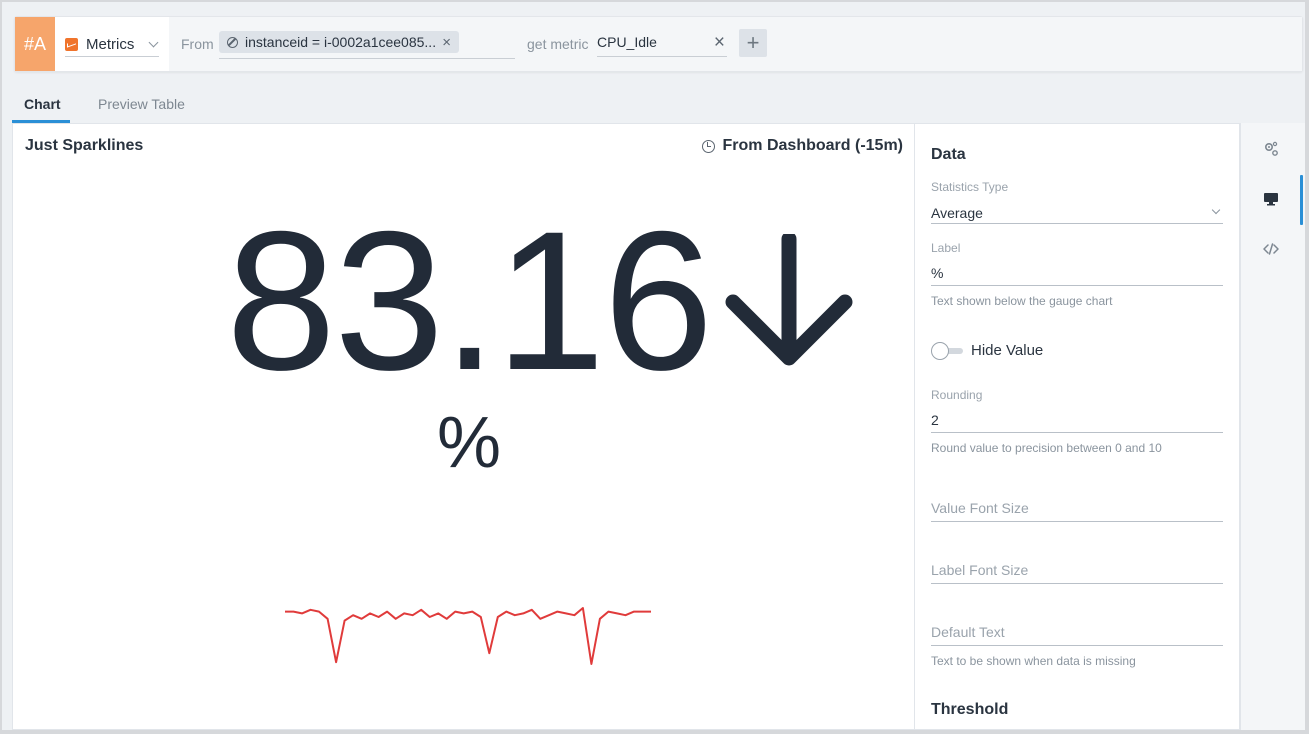 The width and height of the screenshot is (1309, 734). What do you see at coordinates (968, 632) in the screenshot?
I see `default-text-input: Default Text` at bounding box center [968, 632].